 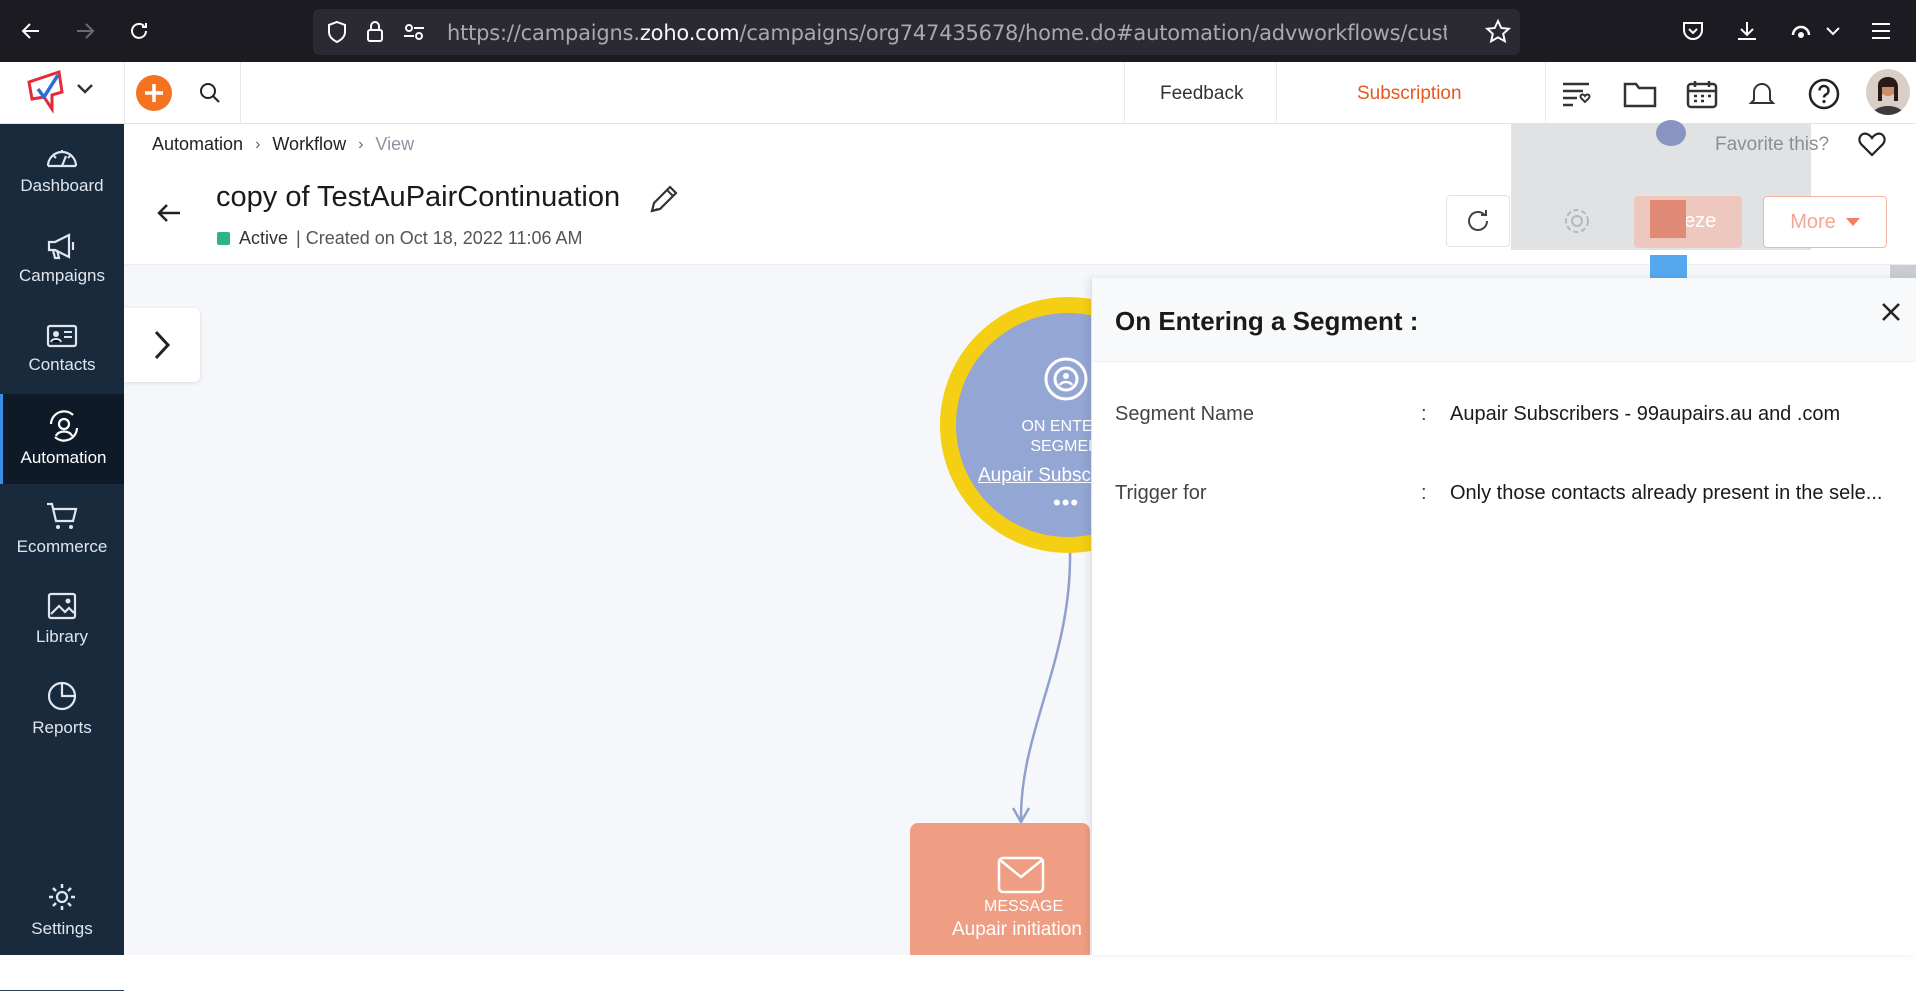 I want to click on envelope-icon, so click(x=1021, y=877).